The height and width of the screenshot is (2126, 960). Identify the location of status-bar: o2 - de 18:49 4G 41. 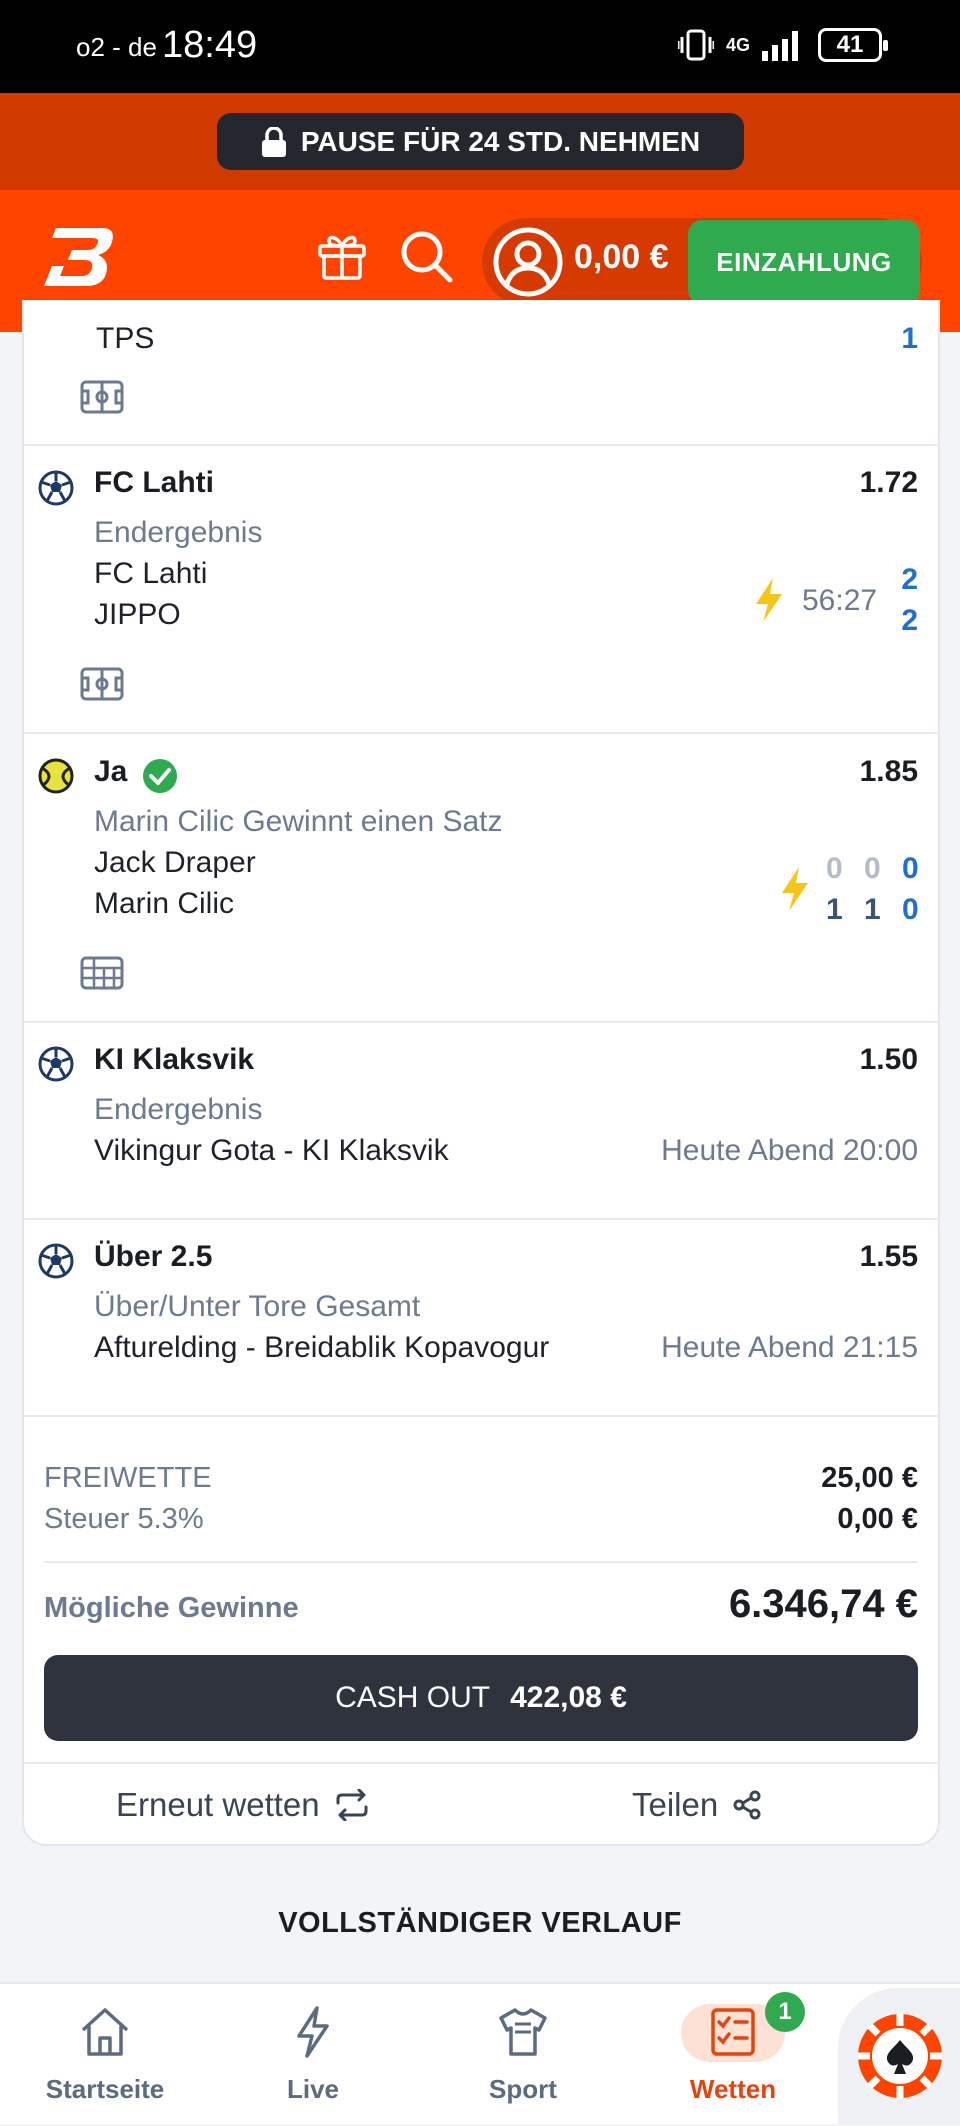
(480, 46).